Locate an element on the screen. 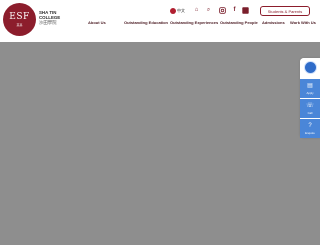  facebook-icon: f is located at coordinates (234, 10).